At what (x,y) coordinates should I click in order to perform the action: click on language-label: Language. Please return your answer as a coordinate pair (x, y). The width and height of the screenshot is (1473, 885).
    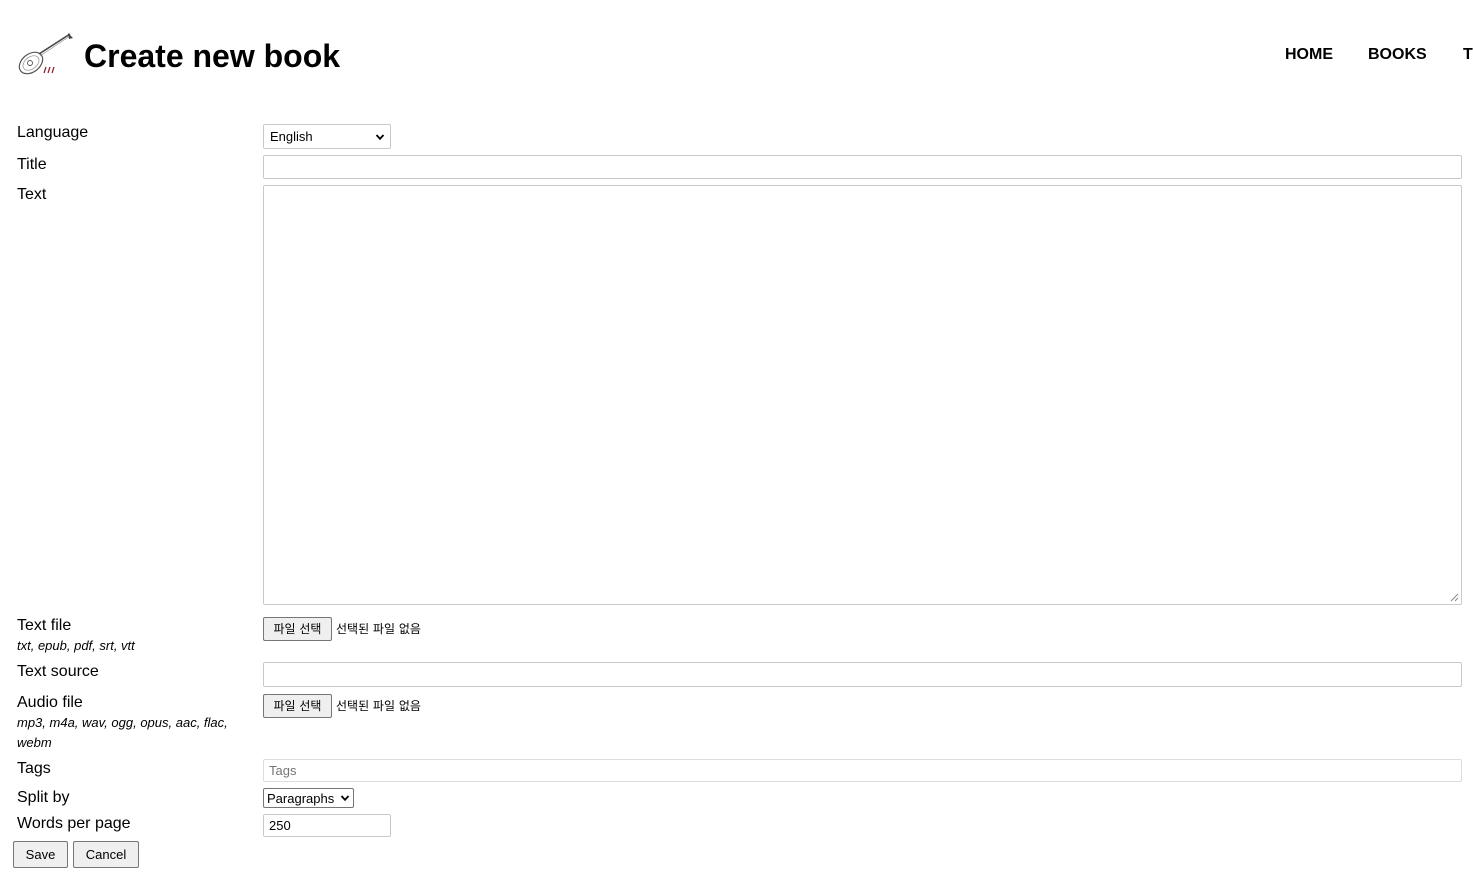
    Looking at the image, I should click on (53, 132).